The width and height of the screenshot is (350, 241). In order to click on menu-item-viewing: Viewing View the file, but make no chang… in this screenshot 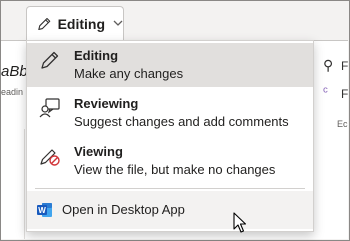, I will do `click(170, 161)`.